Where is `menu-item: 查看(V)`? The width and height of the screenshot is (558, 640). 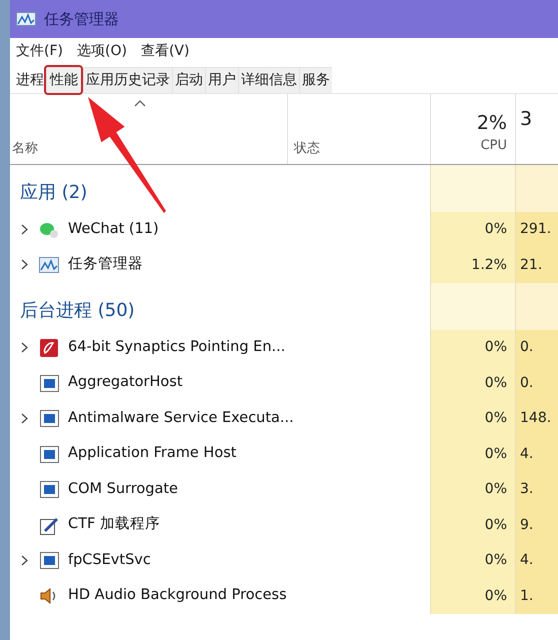 menu-item: 查看(V) is located at coordinates (165, 51).